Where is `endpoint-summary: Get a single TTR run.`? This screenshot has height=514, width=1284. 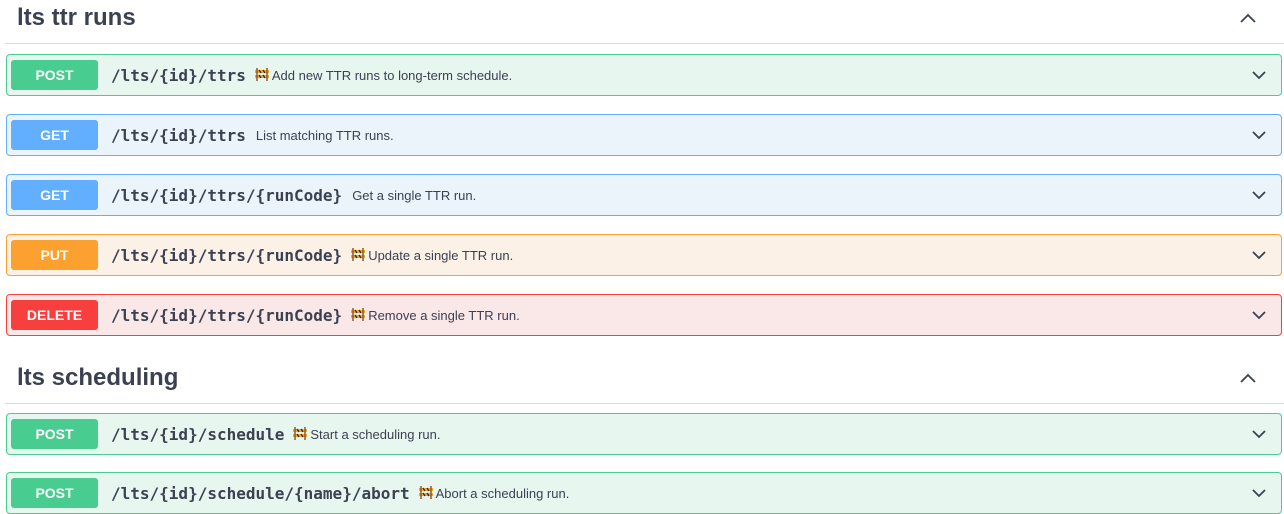 endpoint-summary: Get a single TTR run. is located at coordinates (414, 195).